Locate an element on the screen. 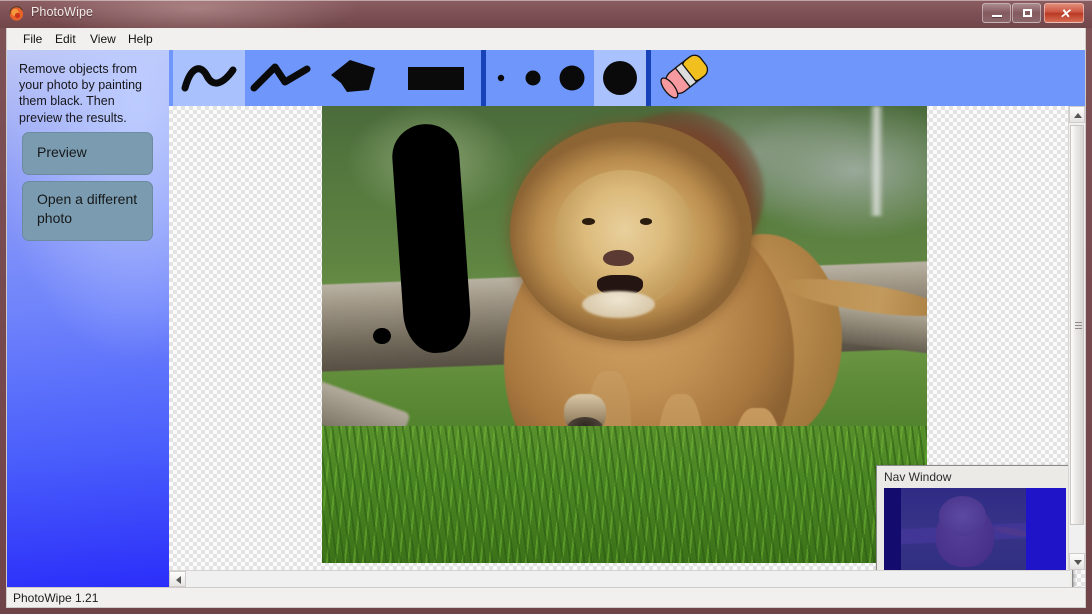  open-different-photo-button: Open a different photo is located at coordinates (87, 211).